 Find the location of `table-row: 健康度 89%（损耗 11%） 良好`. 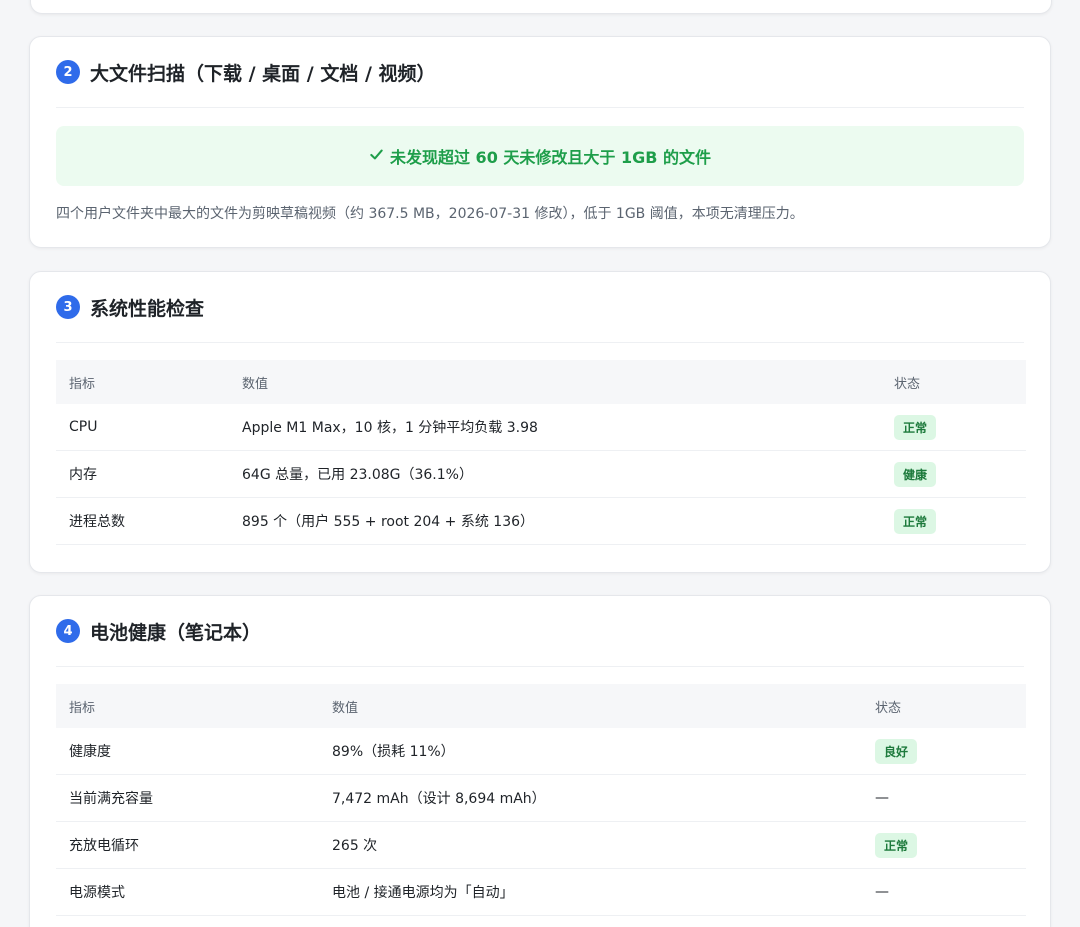

table-row: 健康度 89%（损耗 11%） 良好 is located at coordinates (541, 751).